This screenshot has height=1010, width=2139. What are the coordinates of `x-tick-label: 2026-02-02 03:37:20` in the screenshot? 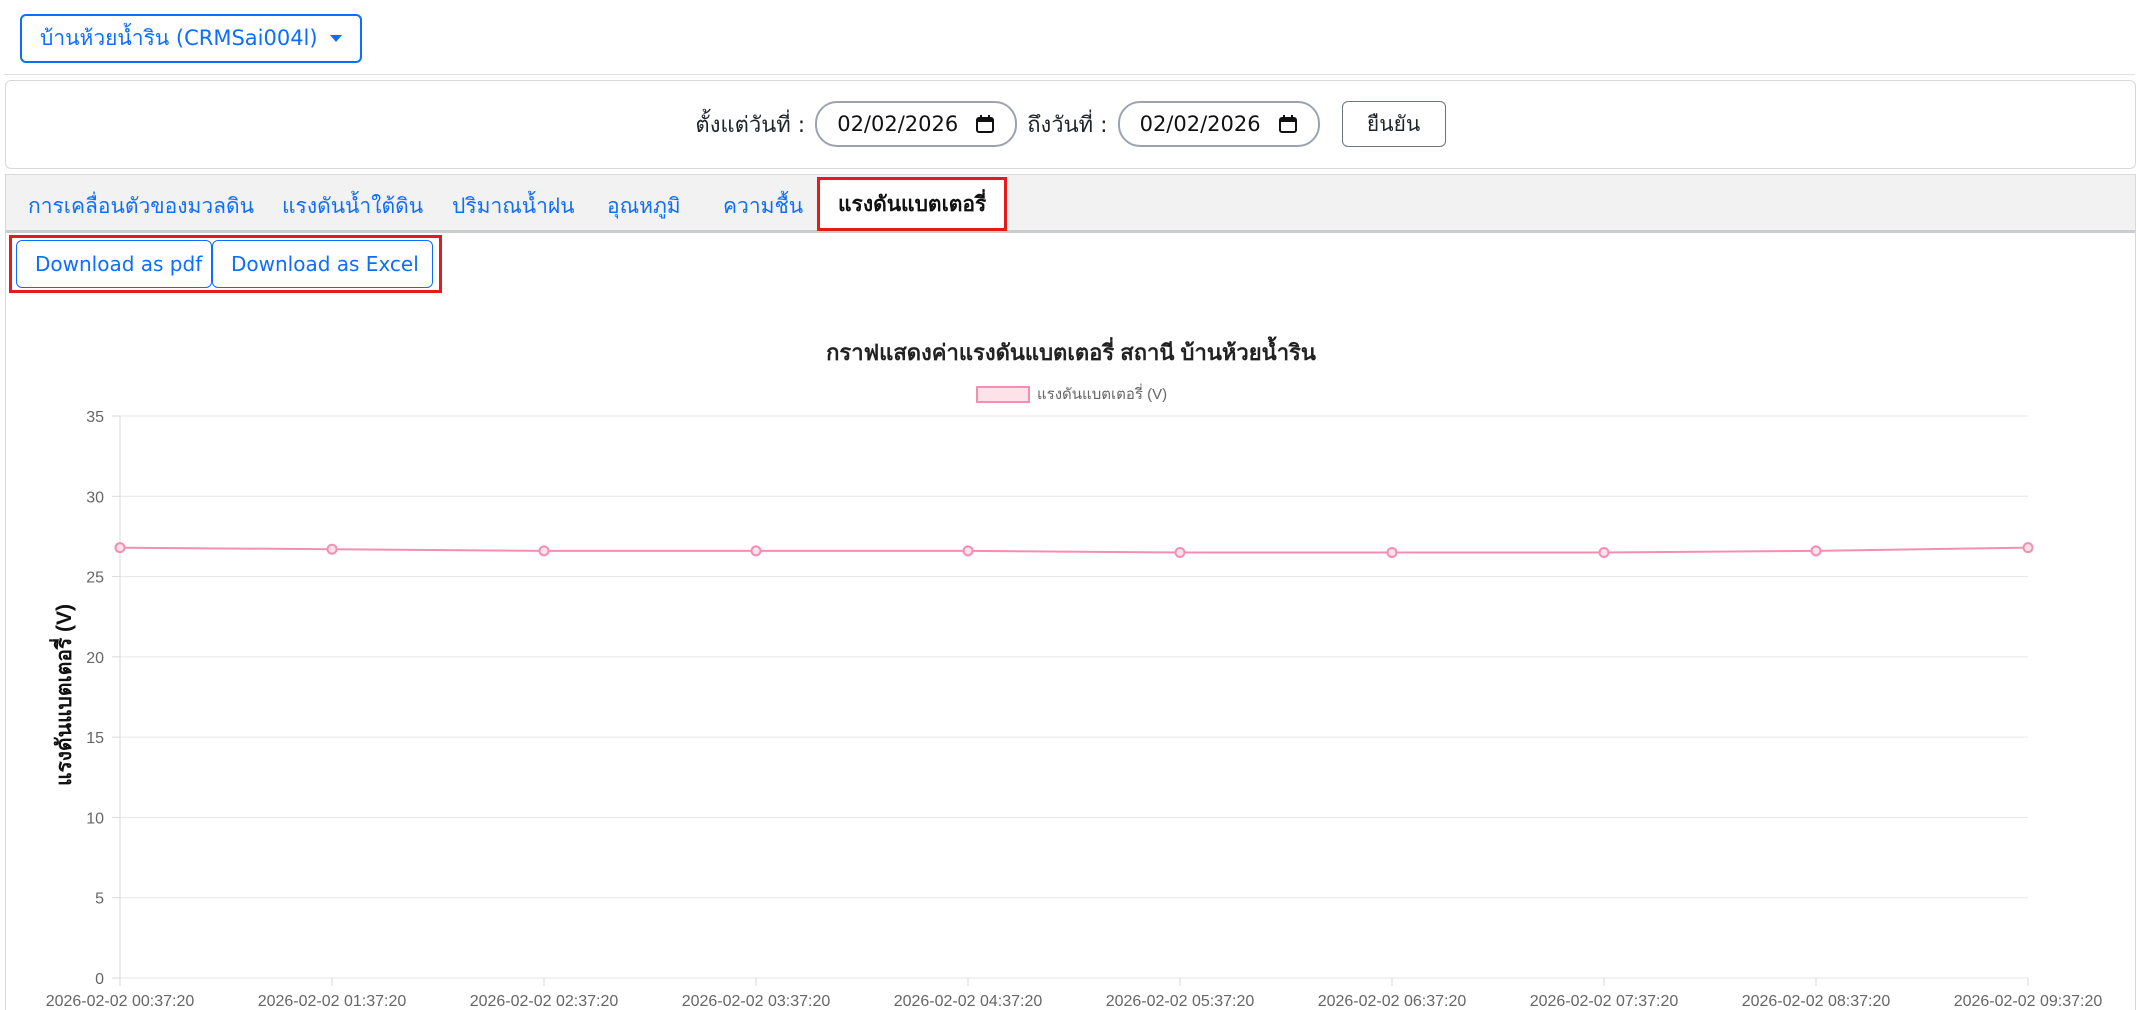 It's located at (756, 1001).